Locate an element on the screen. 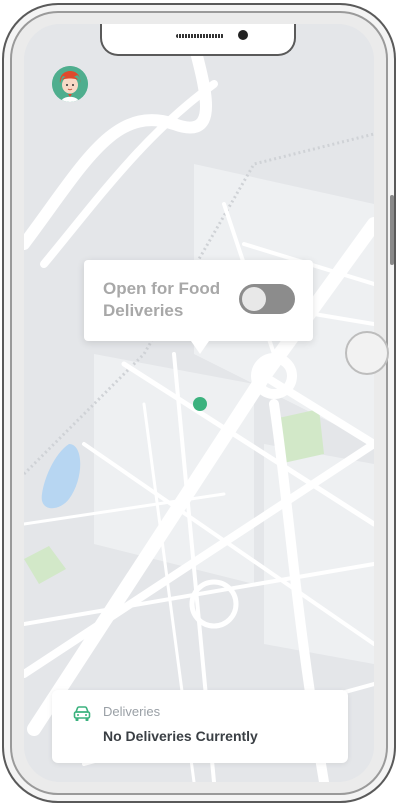 This screenshot has height=807, width=400. side-button is located at coordinates (392, 230).